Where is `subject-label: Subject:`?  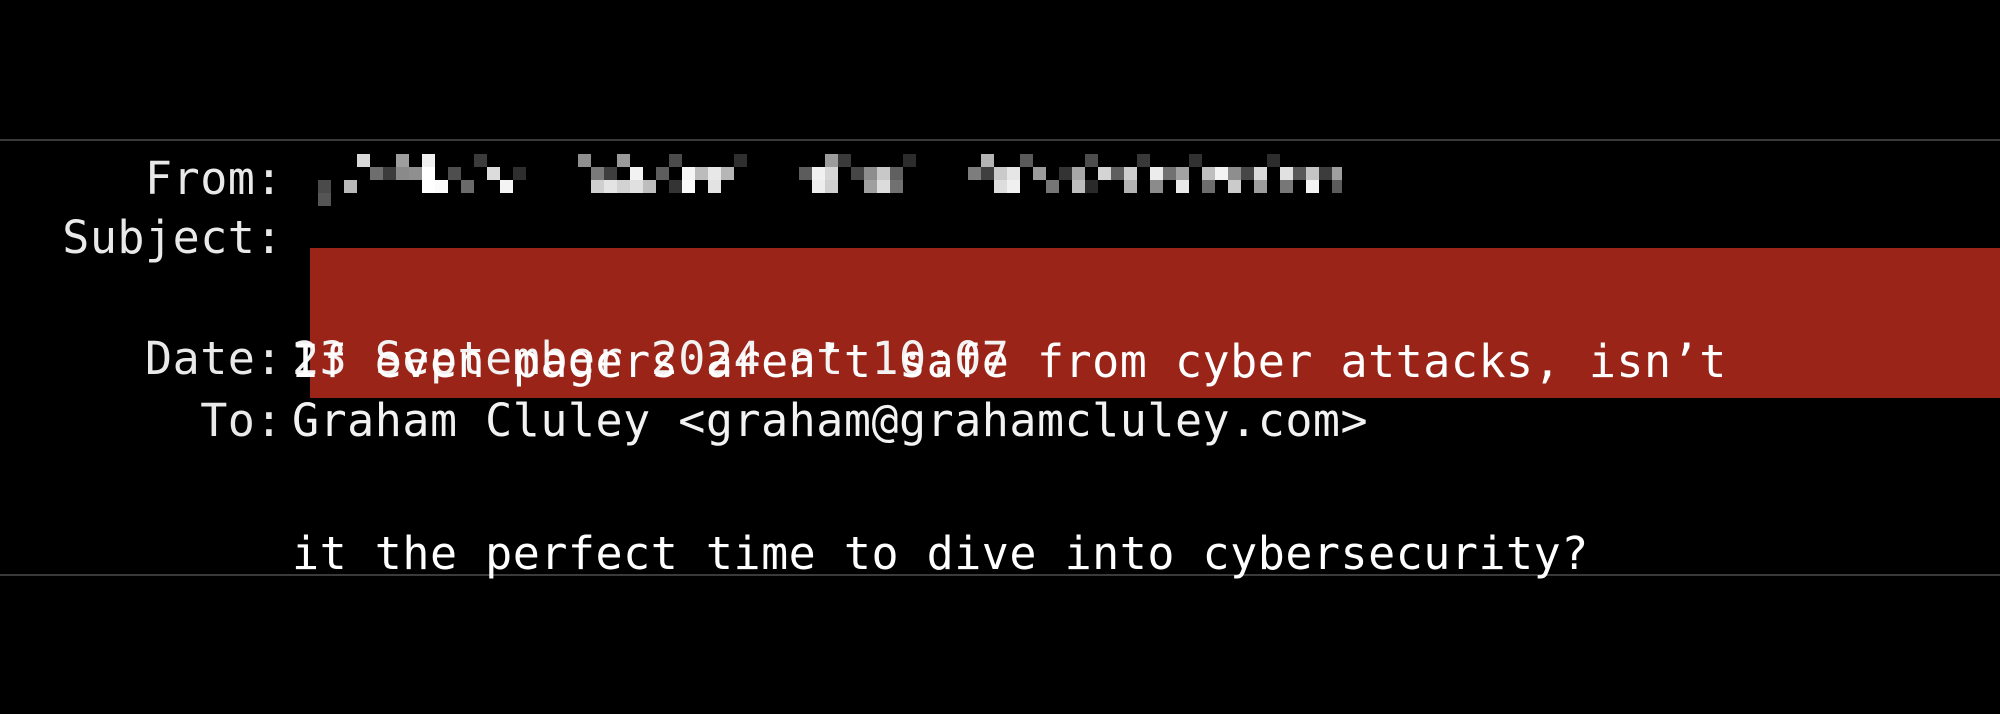
subject-label: Subject: is located at coordinates (172, 237).